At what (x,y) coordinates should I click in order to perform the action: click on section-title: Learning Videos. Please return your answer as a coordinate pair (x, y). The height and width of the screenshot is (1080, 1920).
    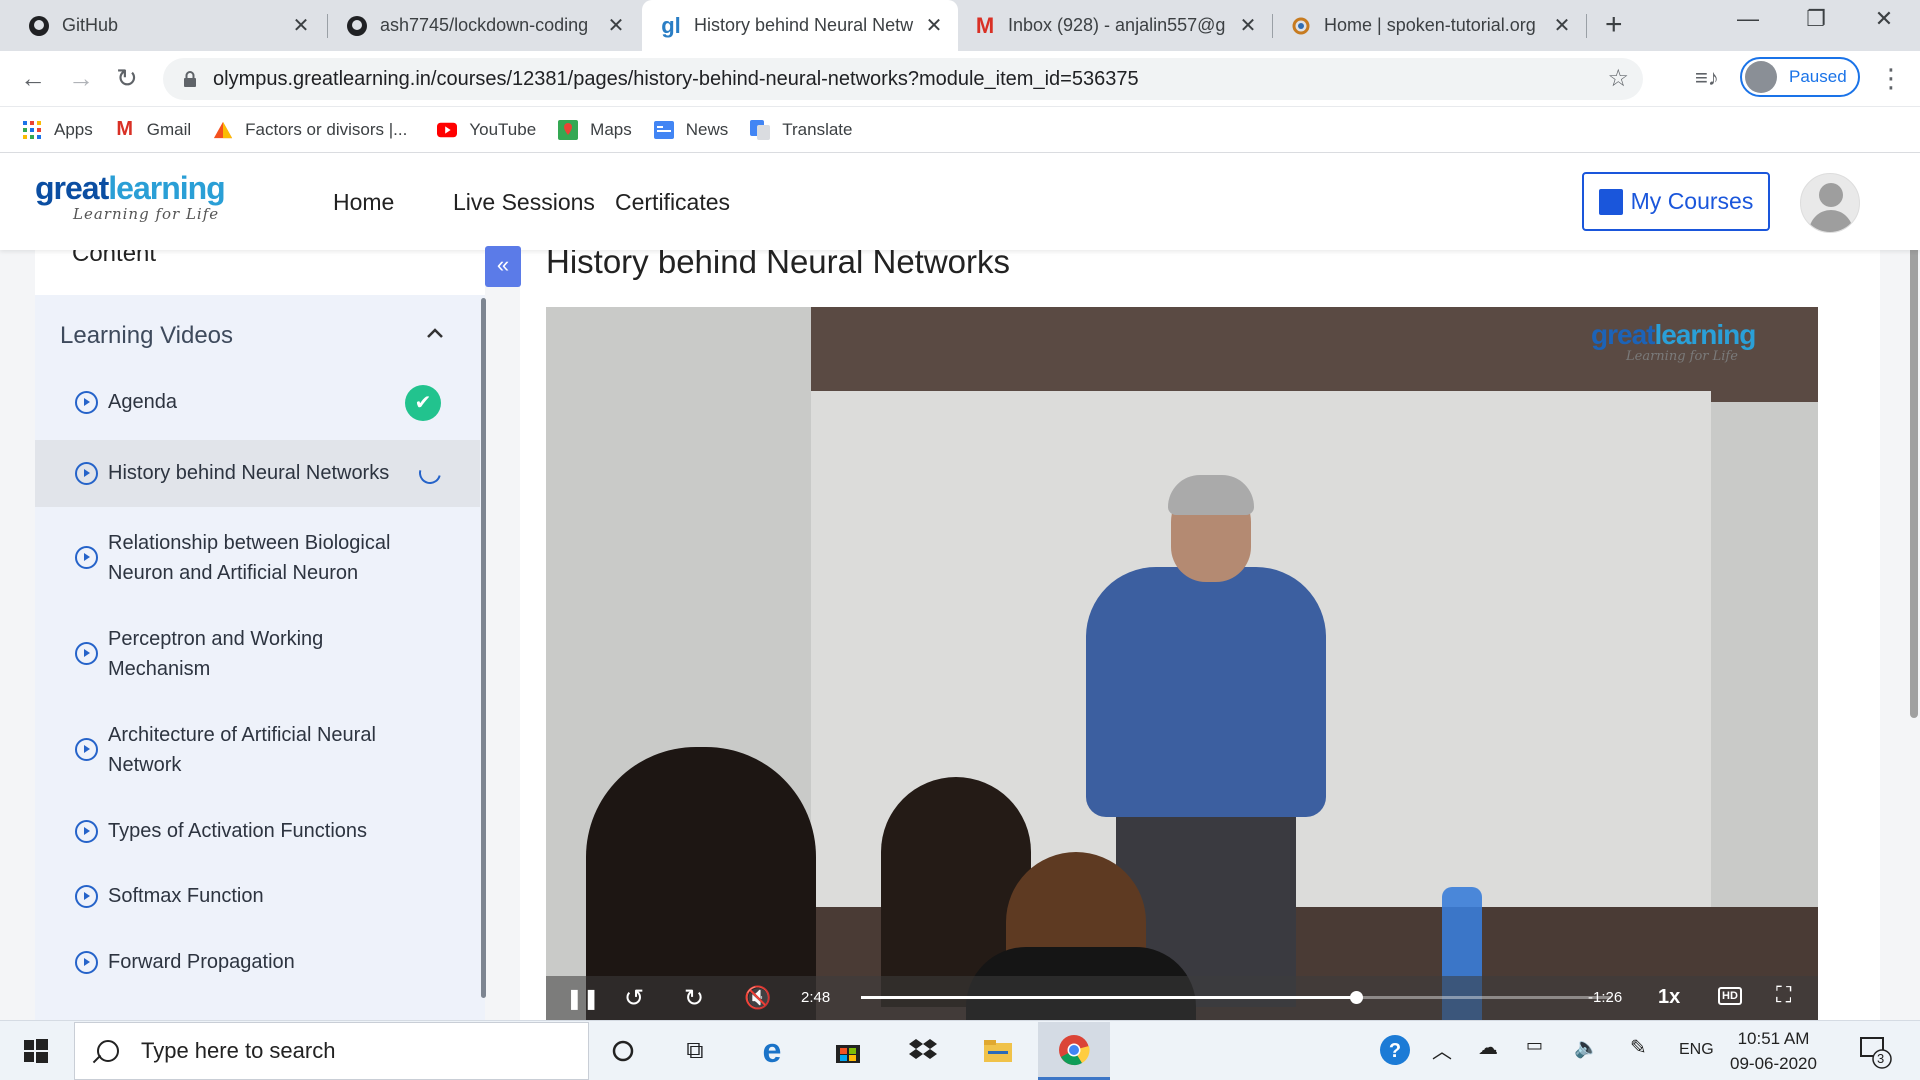
    Looking at the image, I should click on (146, 336).